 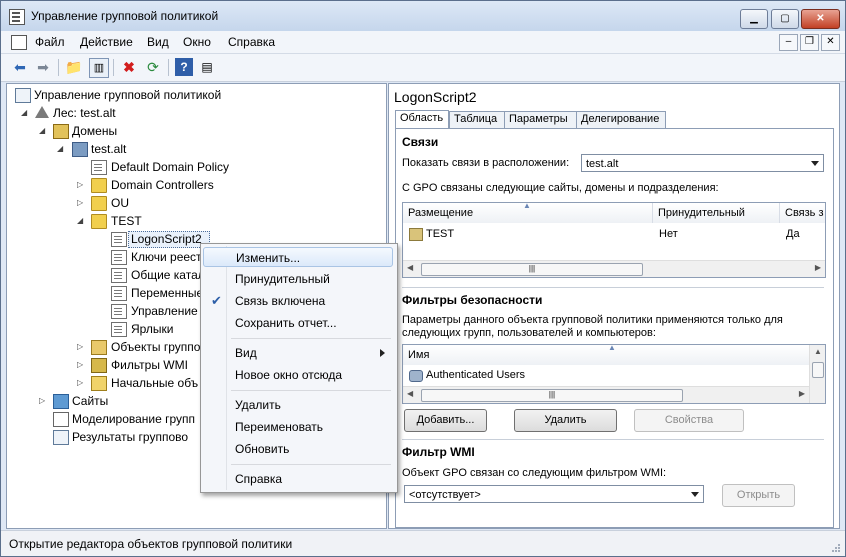 What do you see at coordinates (613, 439) in the screenshot?
I see `section-divider` at bounding box center [613, 439].